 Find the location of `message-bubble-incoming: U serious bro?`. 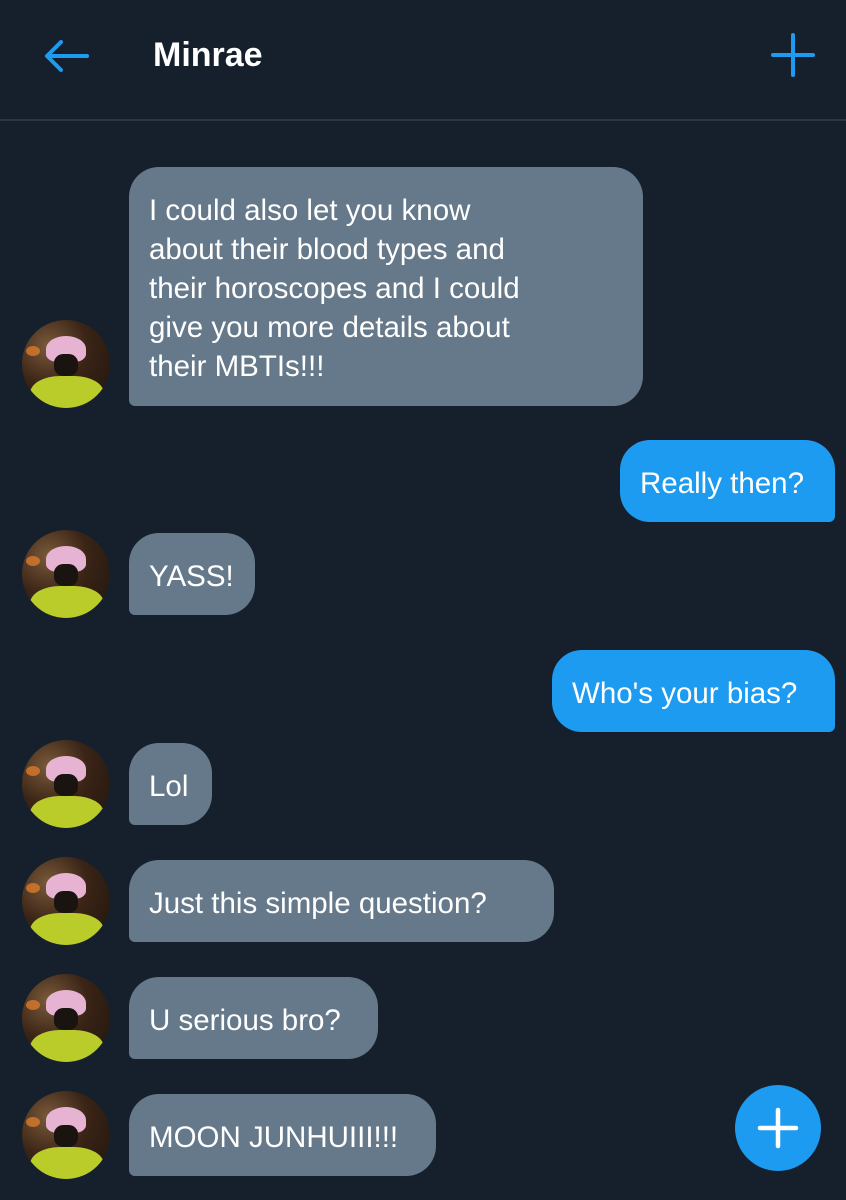

message-bubble-incoming: U serious bro? is located at coordinates (253, 1018).